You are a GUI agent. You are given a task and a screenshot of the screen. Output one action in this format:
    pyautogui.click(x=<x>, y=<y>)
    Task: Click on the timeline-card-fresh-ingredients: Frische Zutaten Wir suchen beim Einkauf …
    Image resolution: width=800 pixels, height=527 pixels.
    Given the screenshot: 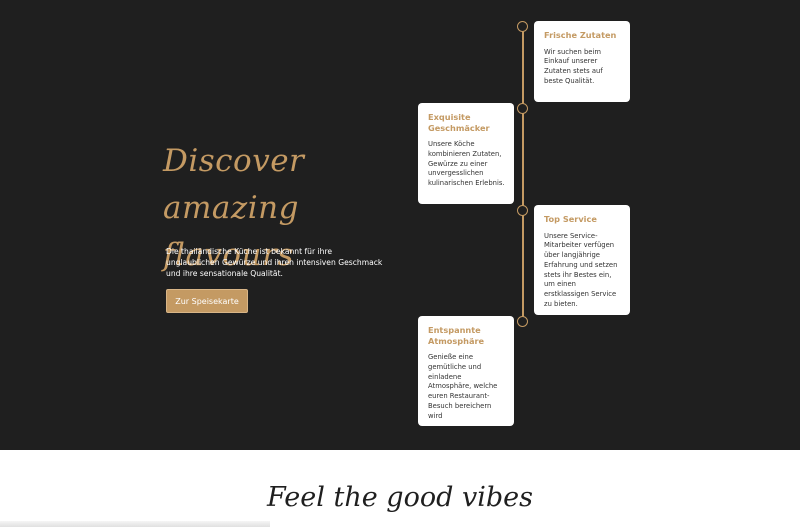 What is the action you would take?
    pyautogui.click(x=582, y=61)
    